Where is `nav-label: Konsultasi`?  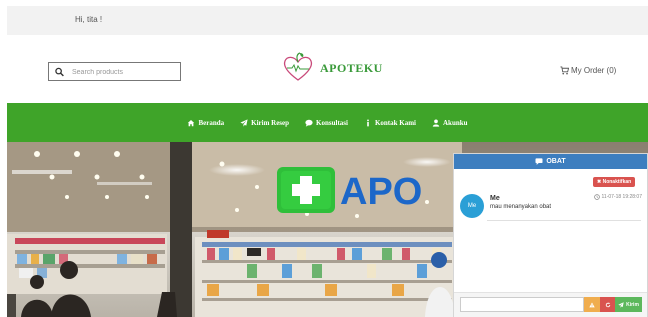 nav-label: Konsultasi is located at coordinates (332, 122).